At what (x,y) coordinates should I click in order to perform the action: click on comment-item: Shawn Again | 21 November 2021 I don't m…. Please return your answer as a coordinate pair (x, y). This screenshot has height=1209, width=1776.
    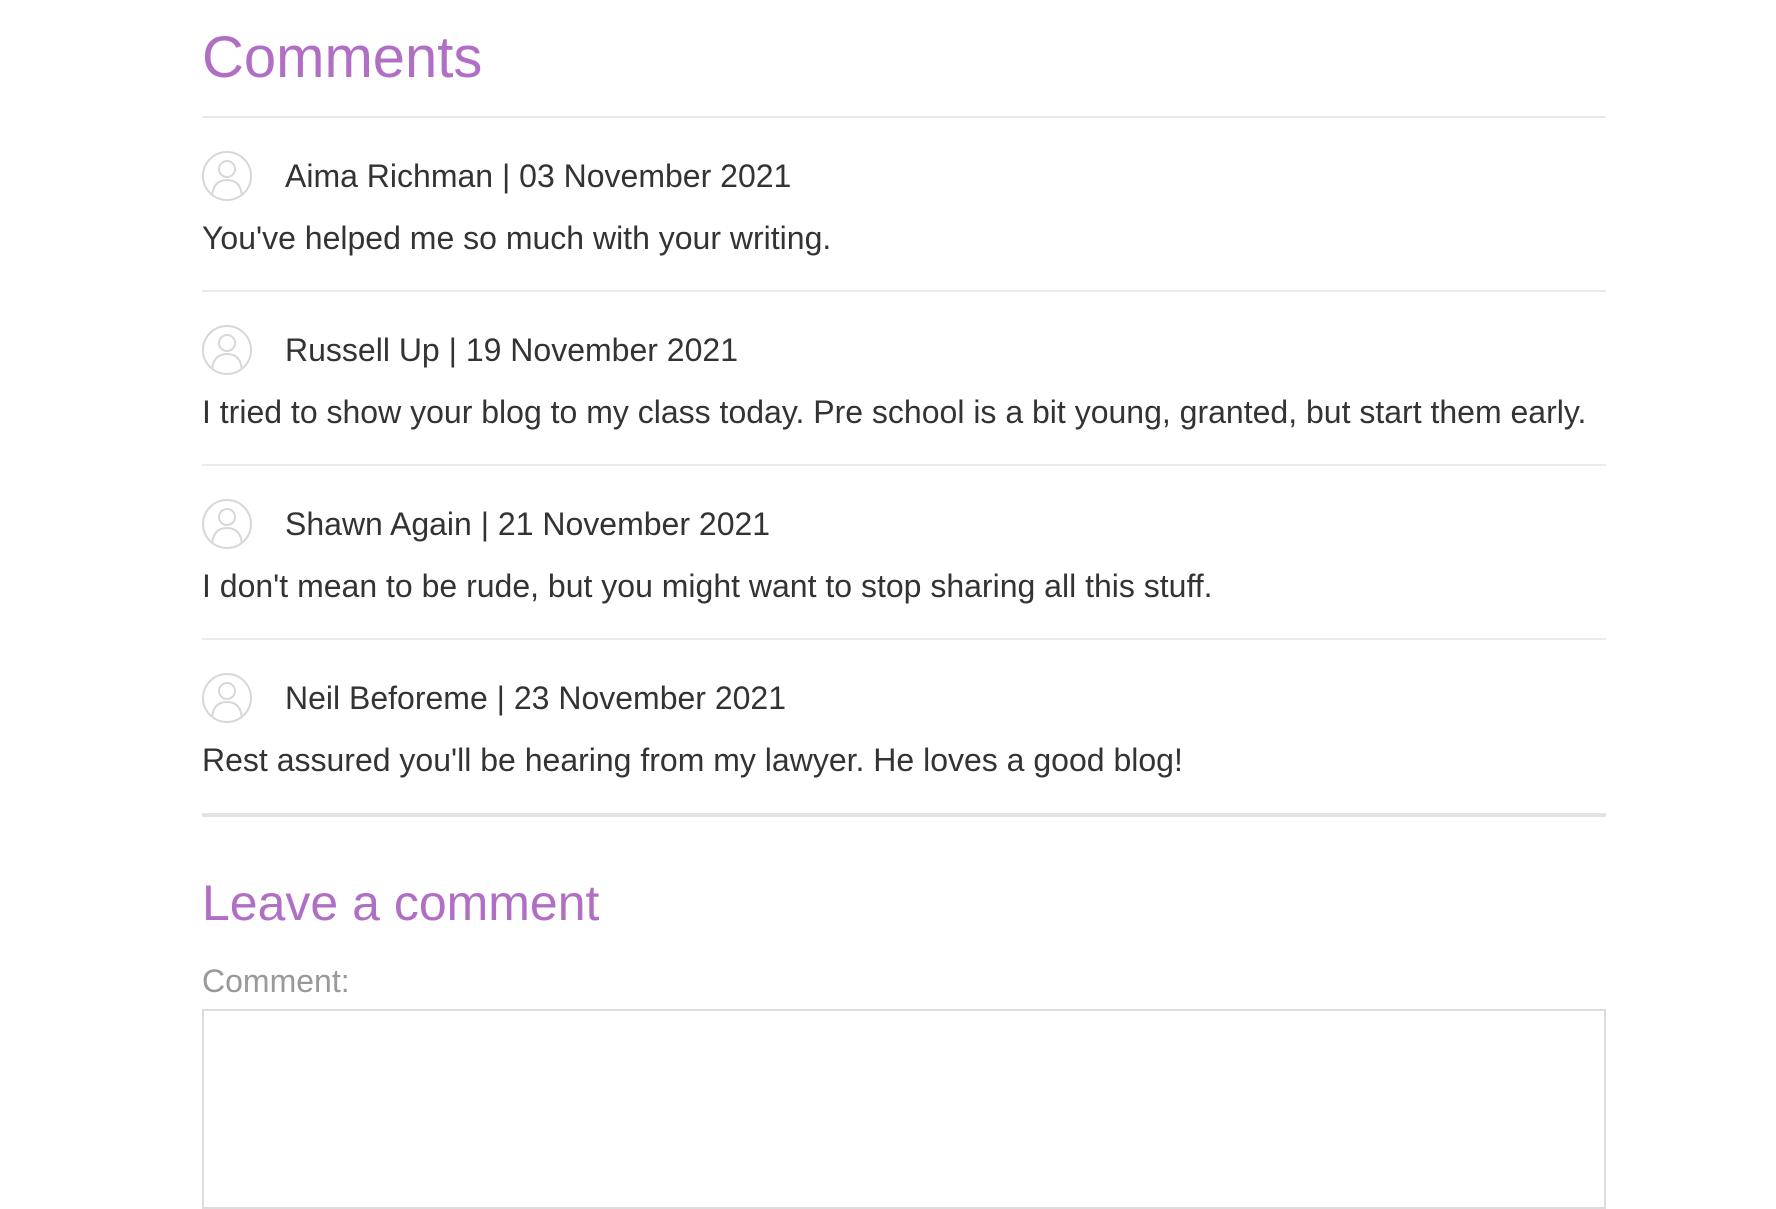
    Looking at the image, I should click on (904, 553).